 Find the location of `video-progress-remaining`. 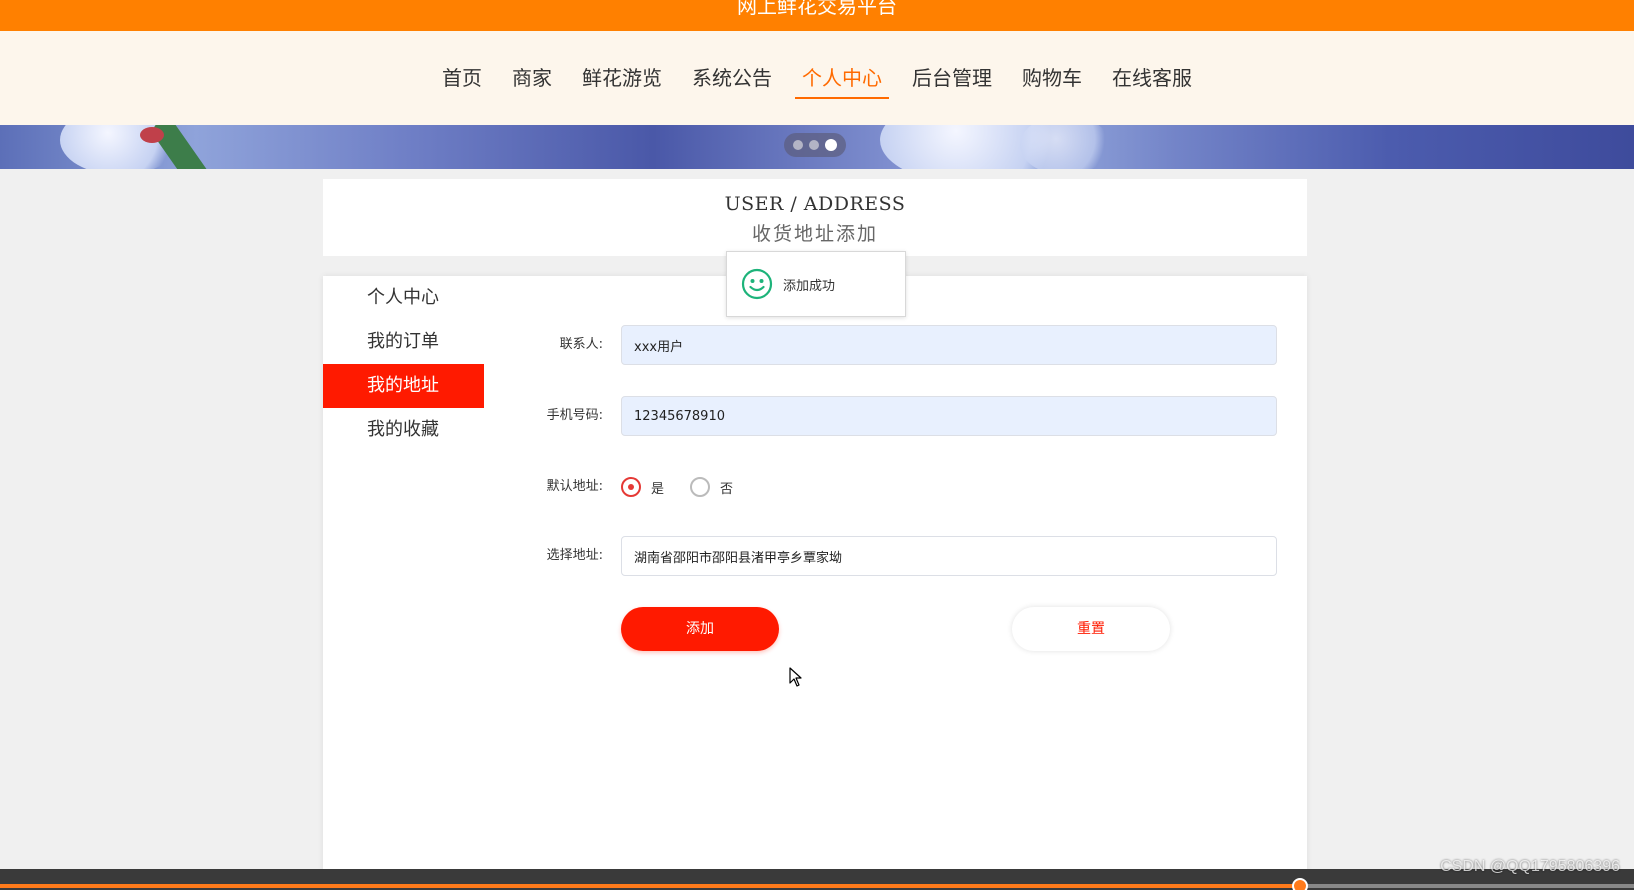

video-progress-remaining is located at coordinates (1467, 886).